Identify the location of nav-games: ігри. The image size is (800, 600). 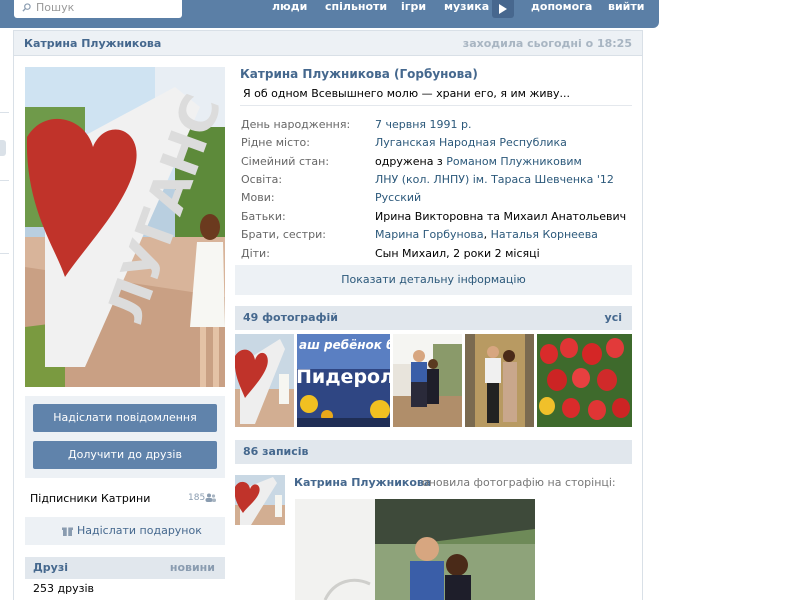
(413, 7).